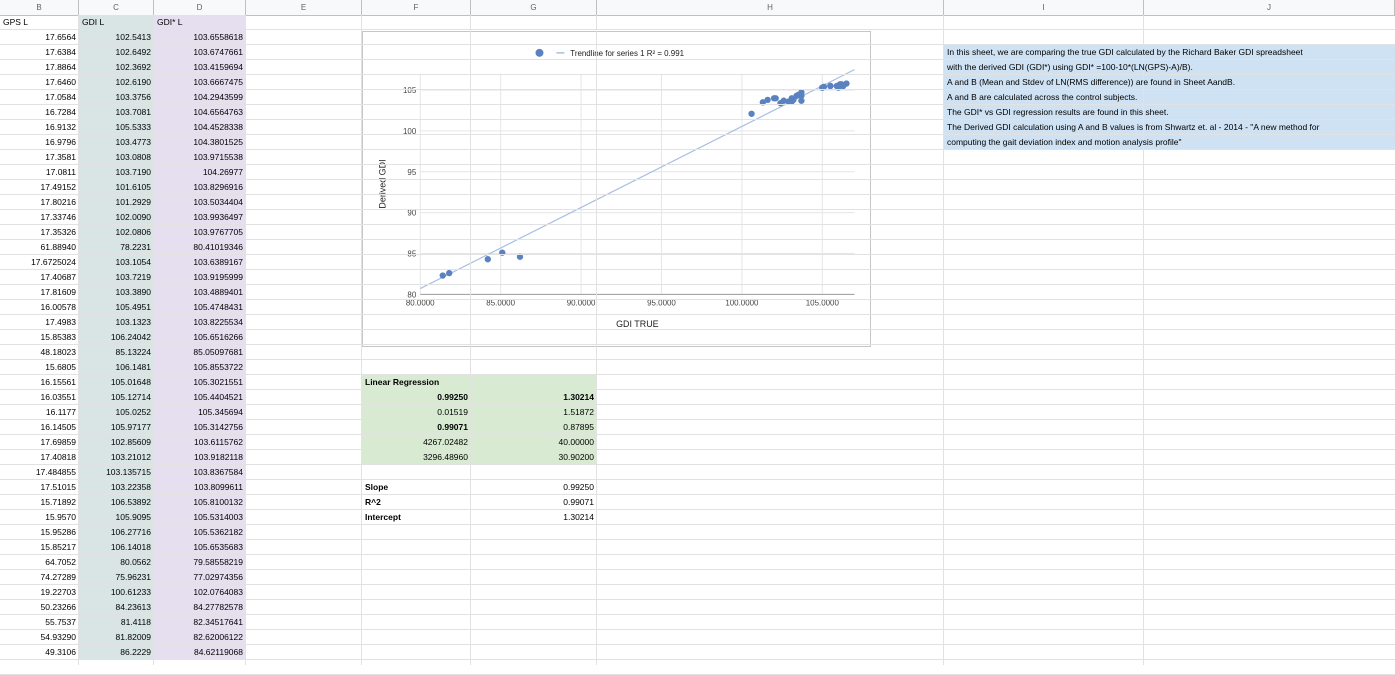 This screenshot has width=1395, height=675. I want to click on table-cell: 103.22358, so click(116, 487).